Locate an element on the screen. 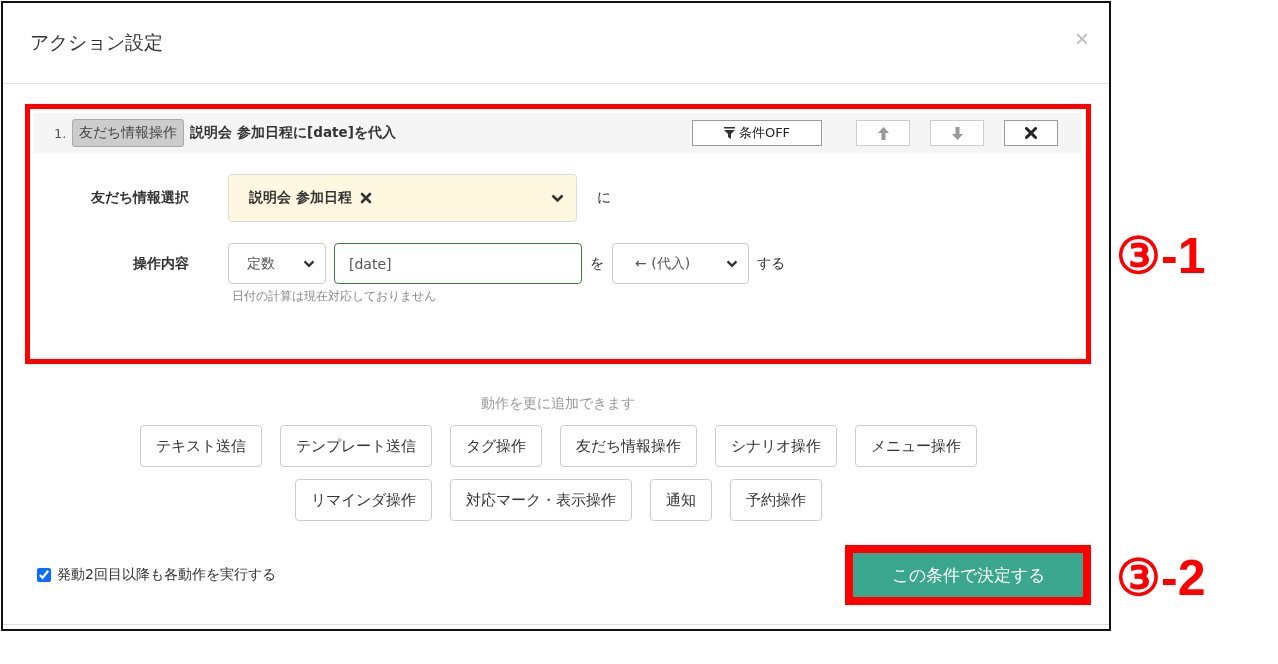  suffix-text: する is located at coordinates (771, 263).